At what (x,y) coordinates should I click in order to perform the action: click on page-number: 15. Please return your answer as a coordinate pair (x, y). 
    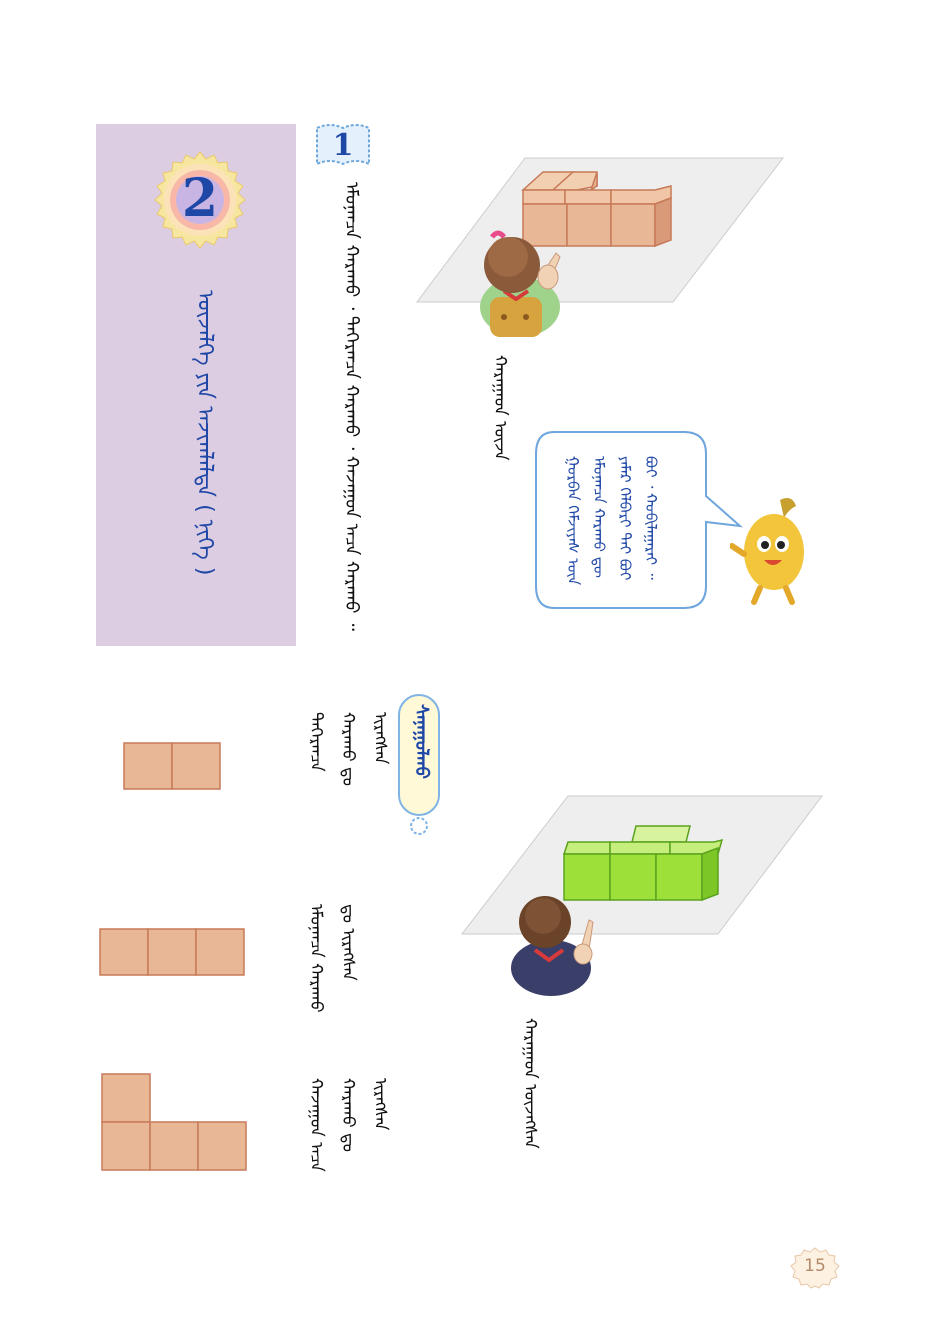
    Looking at the image, I should click on (815, 1266).